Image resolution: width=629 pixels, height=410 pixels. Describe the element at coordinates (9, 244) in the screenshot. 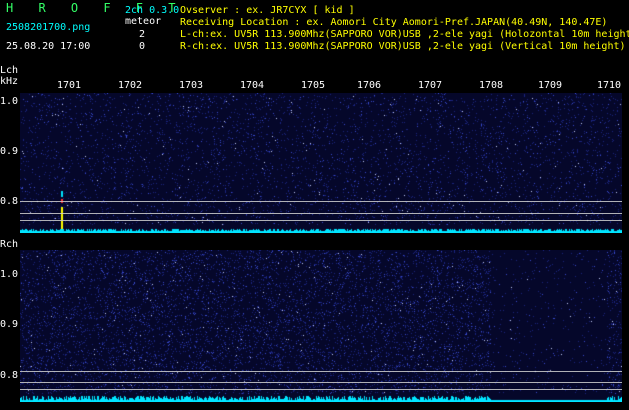

I see `rch-label: Rch` at that location.